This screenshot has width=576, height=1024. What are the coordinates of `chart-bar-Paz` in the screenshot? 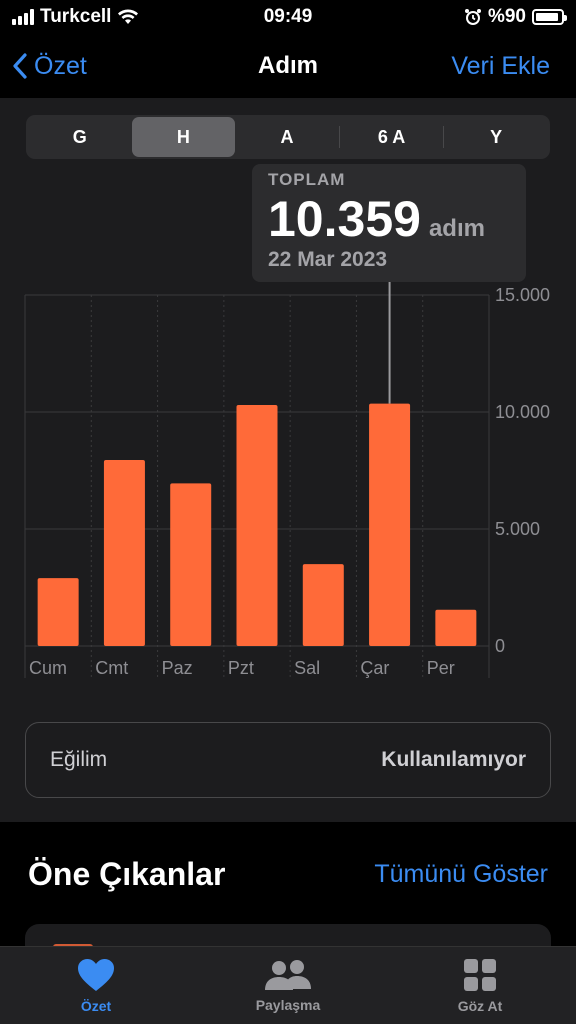 It's located at (191, 564).